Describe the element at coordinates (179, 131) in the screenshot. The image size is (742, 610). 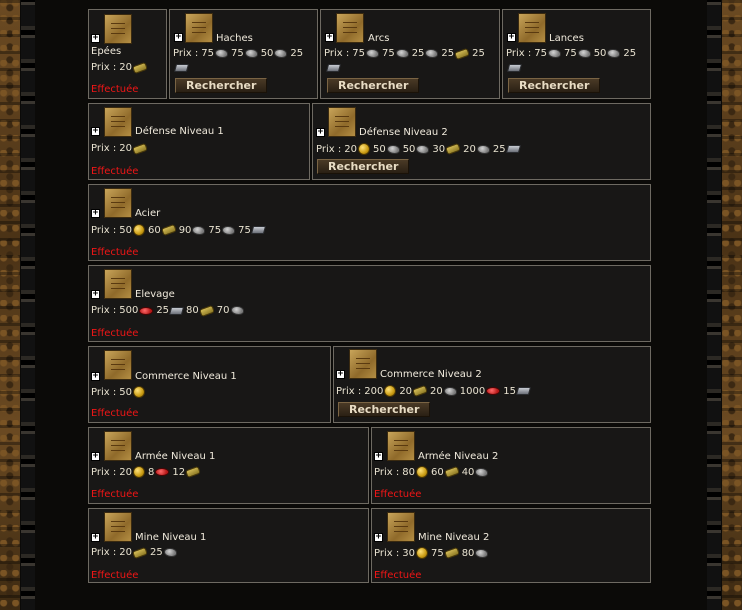
I see `tech-name: Défense Niveau 1` at that location.